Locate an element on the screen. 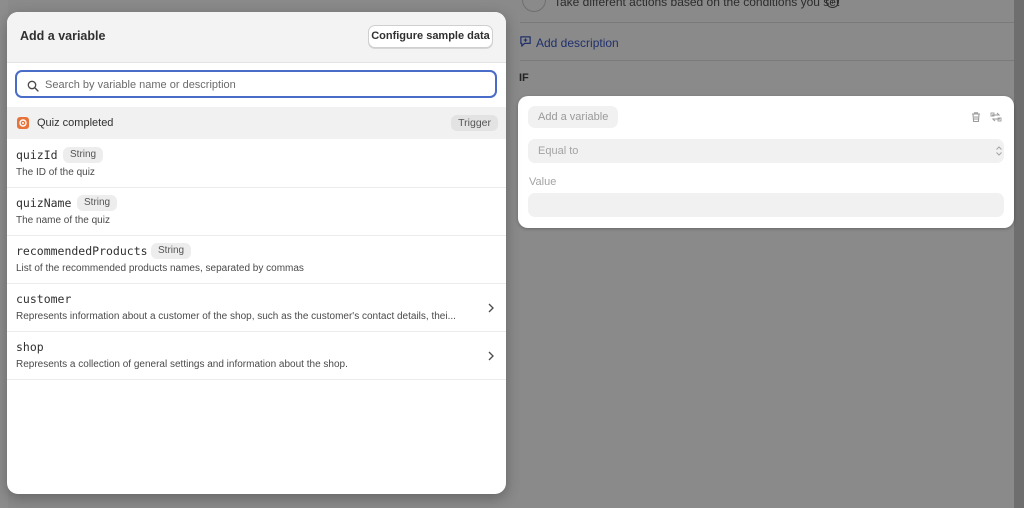 The image size is (1024, 508). modal-header: Add a variable Configure sample data is located at coordinates (256, 37).